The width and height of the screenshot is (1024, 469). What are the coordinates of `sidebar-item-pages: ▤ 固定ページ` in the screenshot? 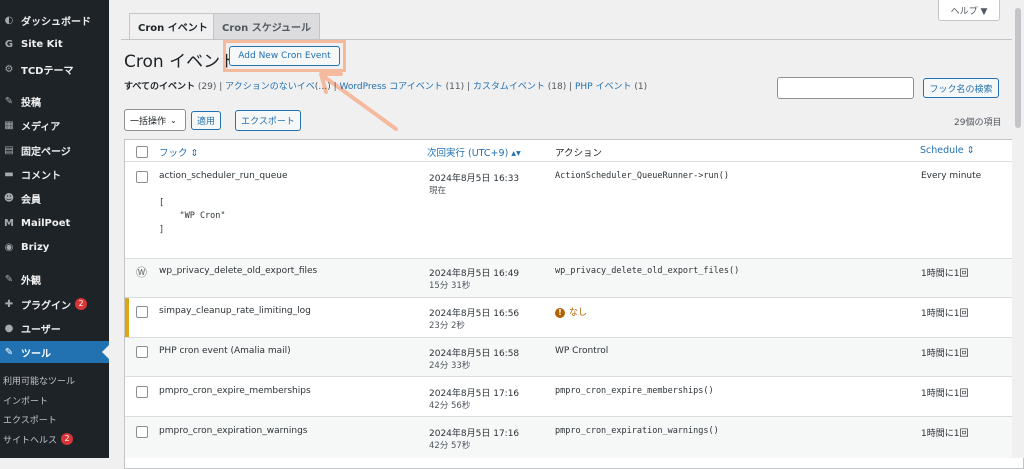 It's located at (54, 150).